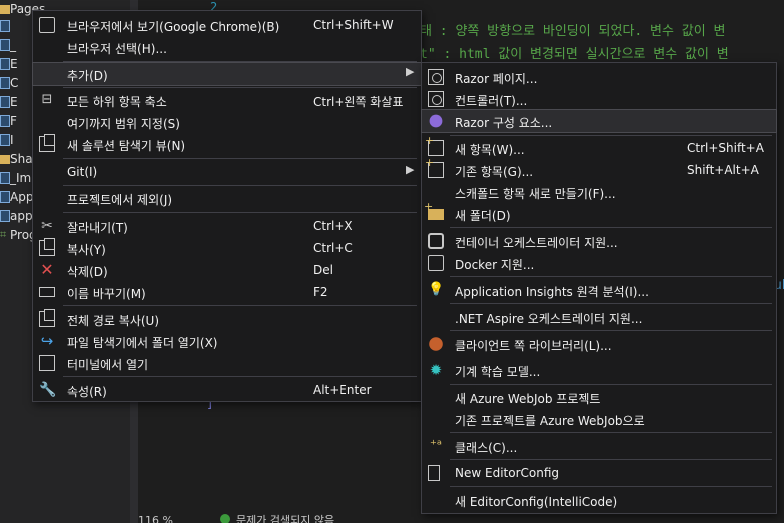  Describe the element at coordinates (47, 25) in the screenshot. I see `browser-icon` at that location.